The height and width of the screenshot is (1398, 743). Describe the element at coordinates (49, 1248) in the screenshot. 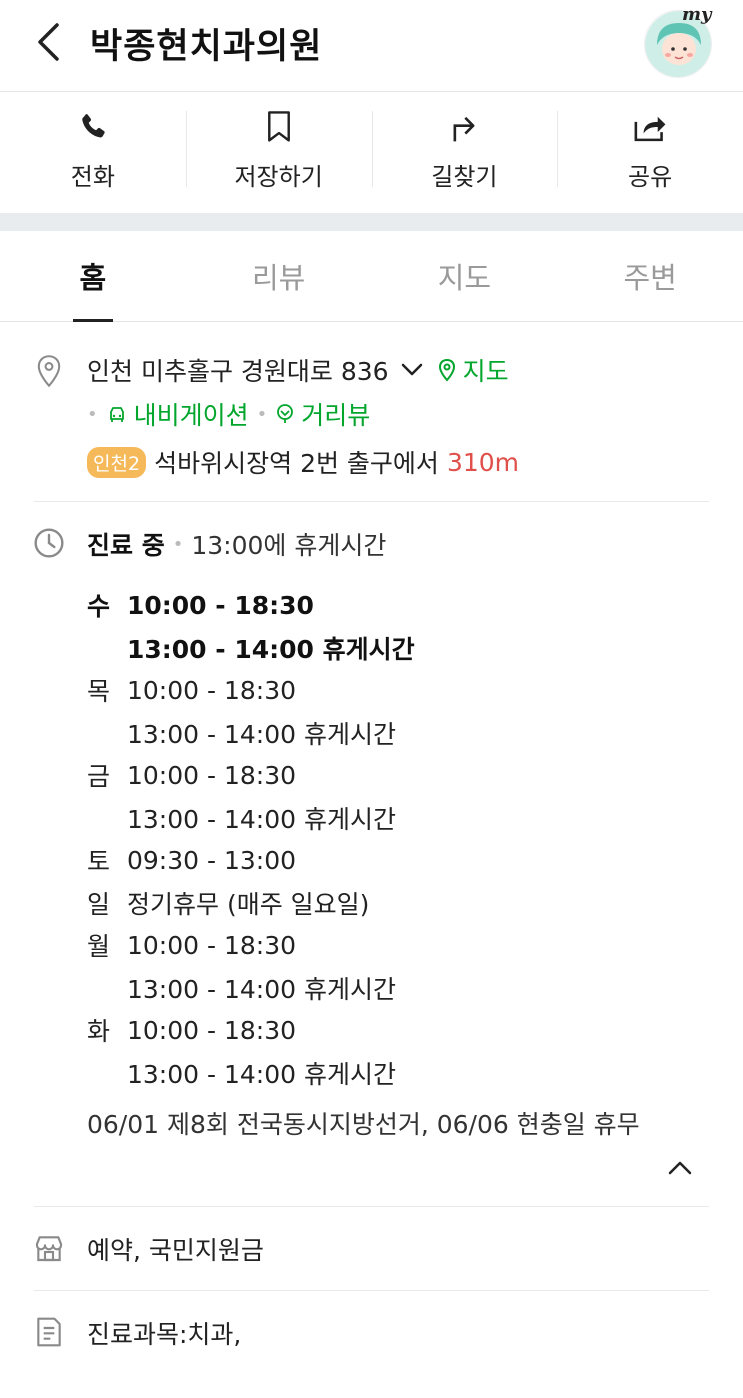

I see `store-icon` at that location.